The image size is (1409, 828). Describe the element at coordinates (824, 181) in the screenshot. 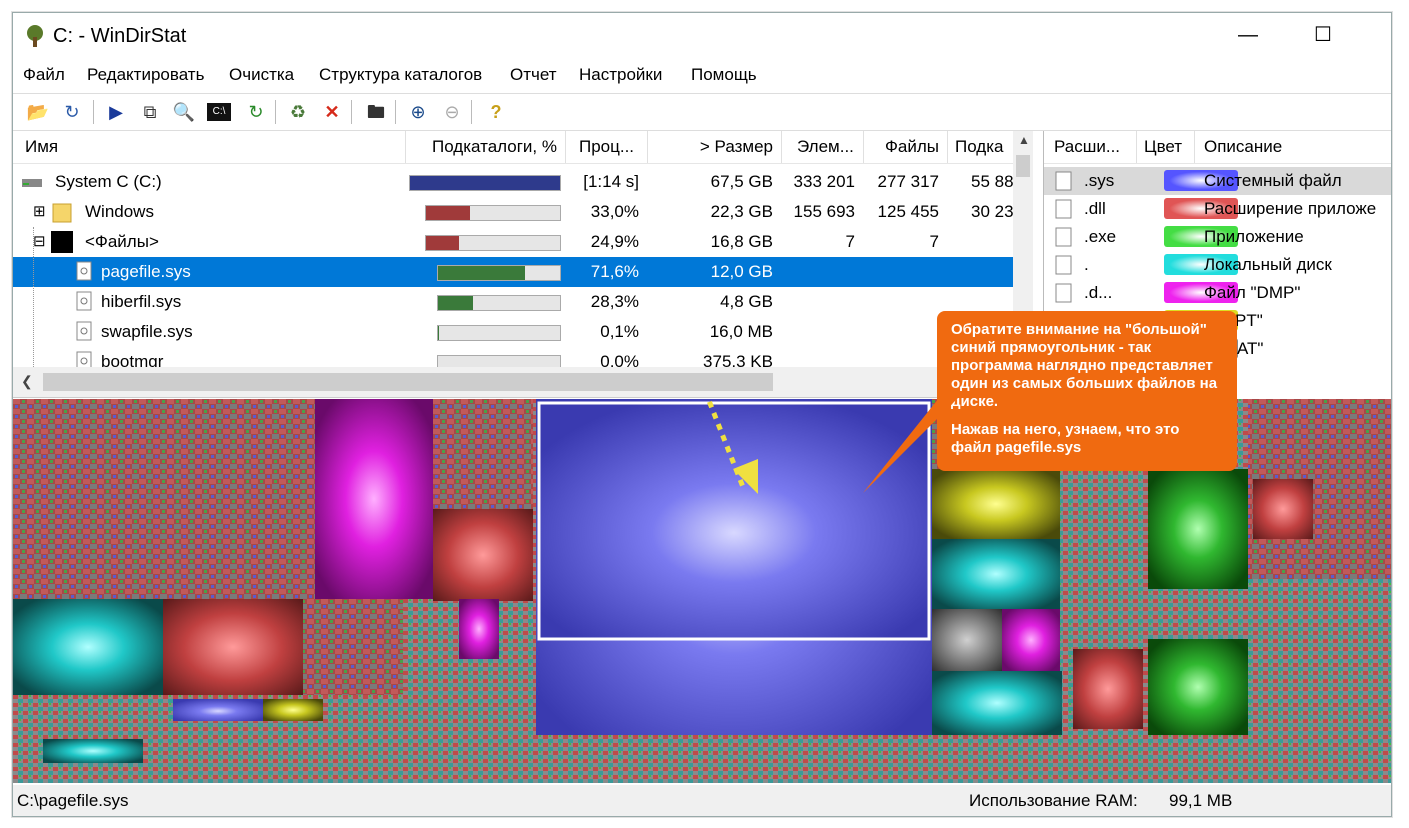

I see `tree-row-items: 333 201` at that location.